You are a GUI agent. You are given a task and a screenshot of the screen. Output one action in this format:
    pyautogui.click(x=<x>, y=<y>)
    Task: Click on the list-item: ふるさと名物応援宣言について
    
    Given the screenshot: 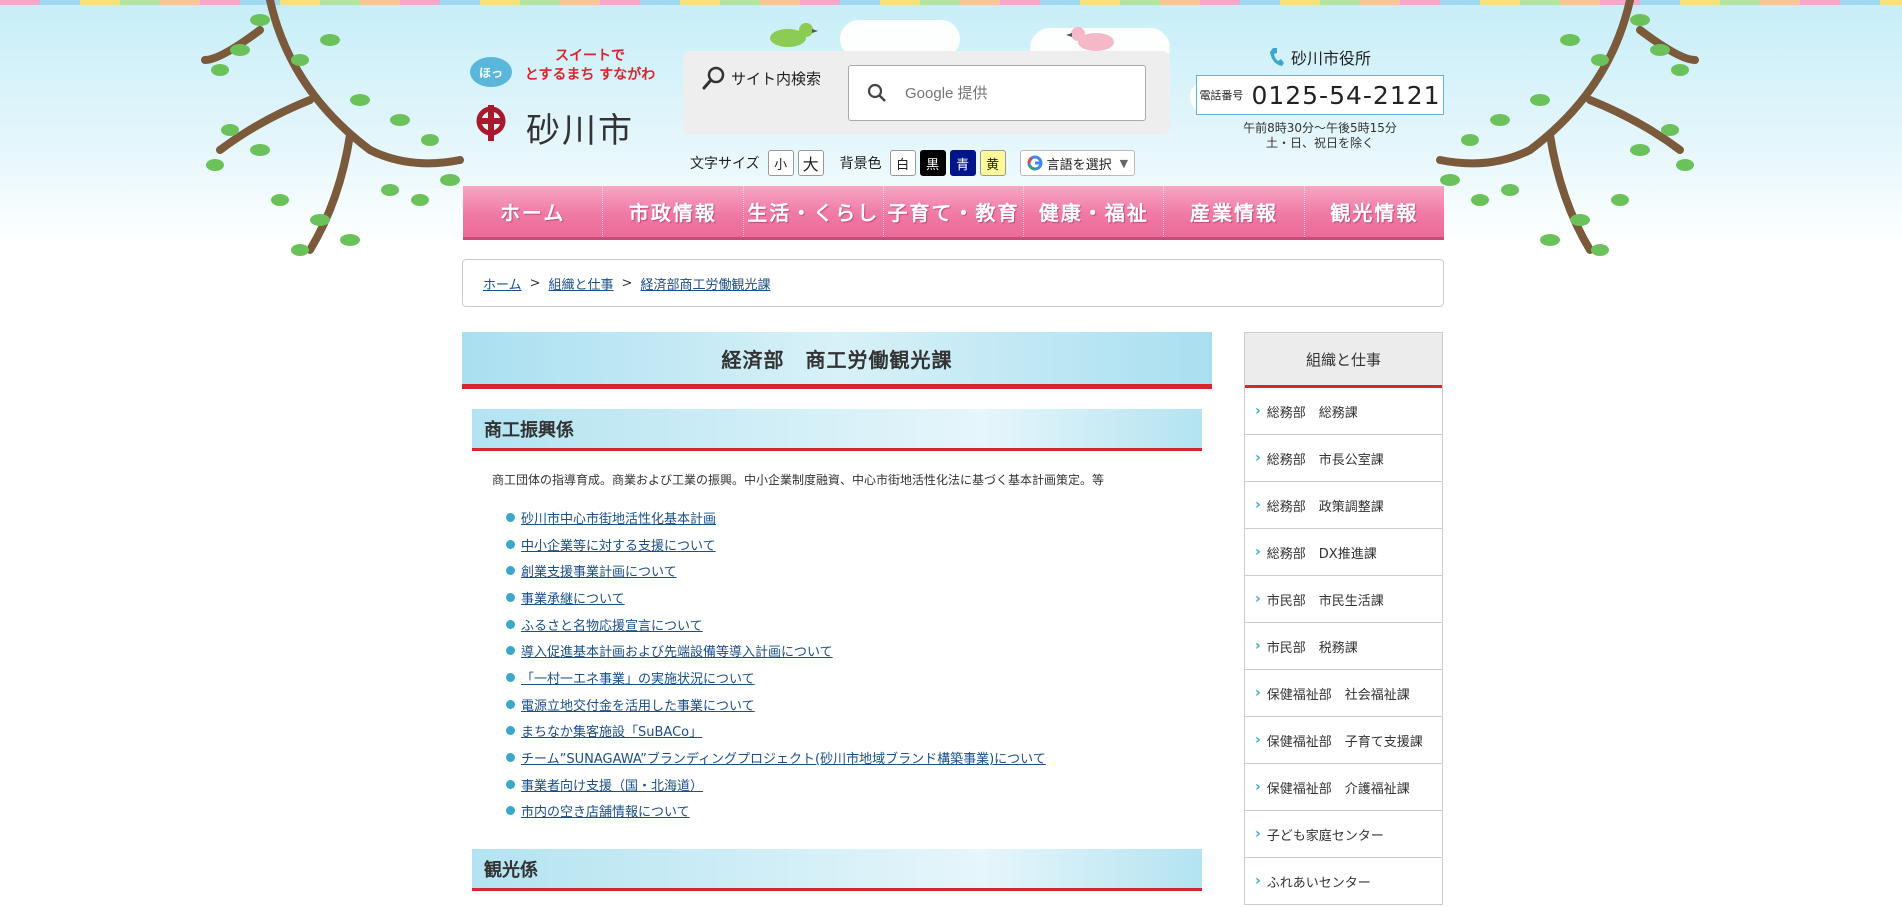 What is the action you would take?
    pyautogui.click(x=859, y=624)
    